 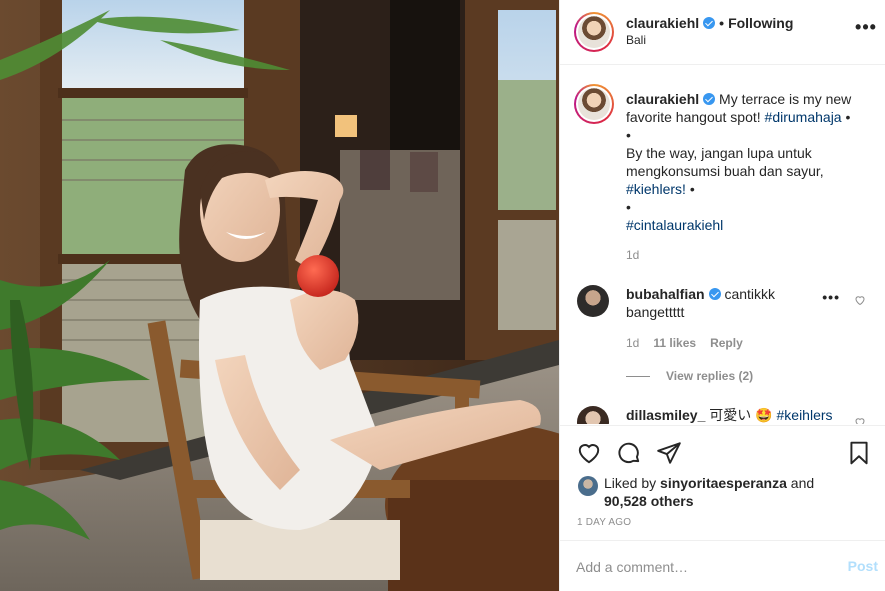 I want to click on commenter-username: bubahalfian, so click(x=665, y=294).